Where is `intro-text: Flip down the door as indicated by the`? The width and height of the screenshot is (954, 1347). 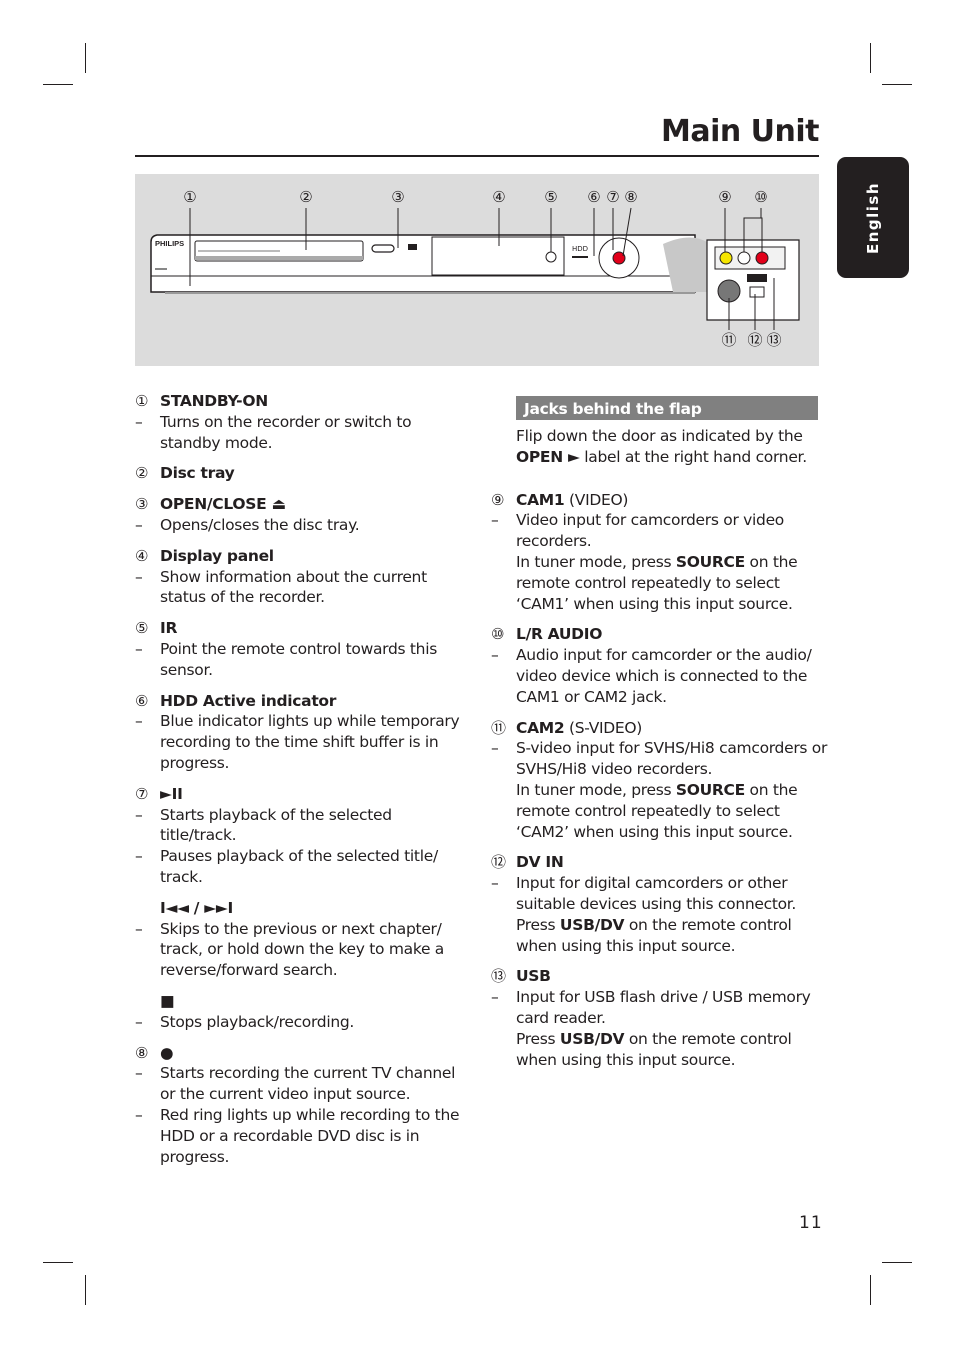
intro-text: Flip down the door as indicated by the is located at coordinates (659, 436).